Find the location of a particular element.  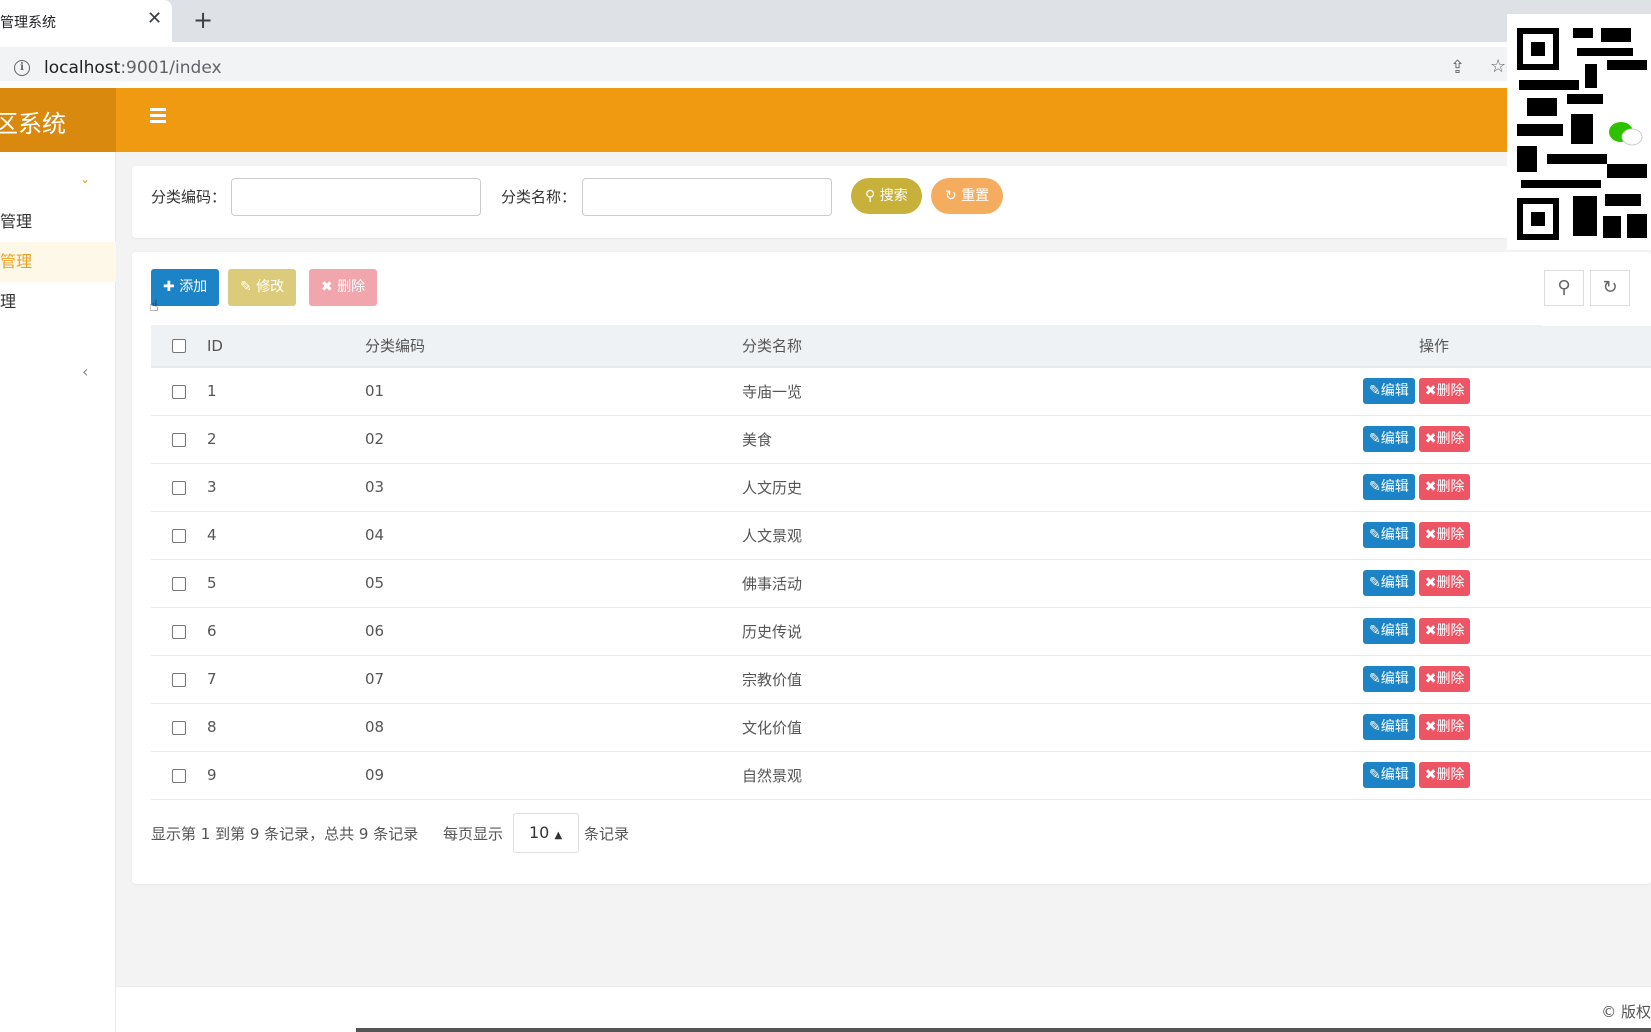

table-row: 9 09 自然景观 ✎编辑 ✖删除 is located at coordinates (901, 775).